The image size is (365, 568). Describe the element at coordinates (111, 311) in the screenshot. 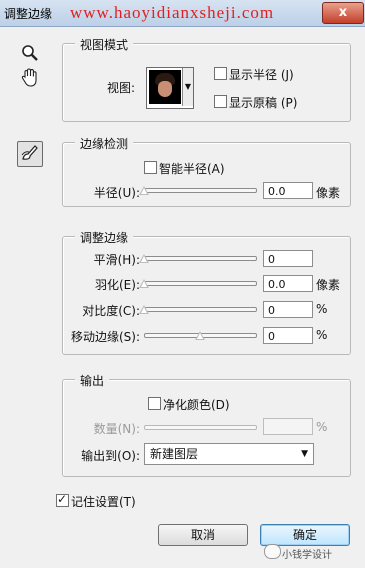

I see `contrast-label: 对比度(C):` at that location.